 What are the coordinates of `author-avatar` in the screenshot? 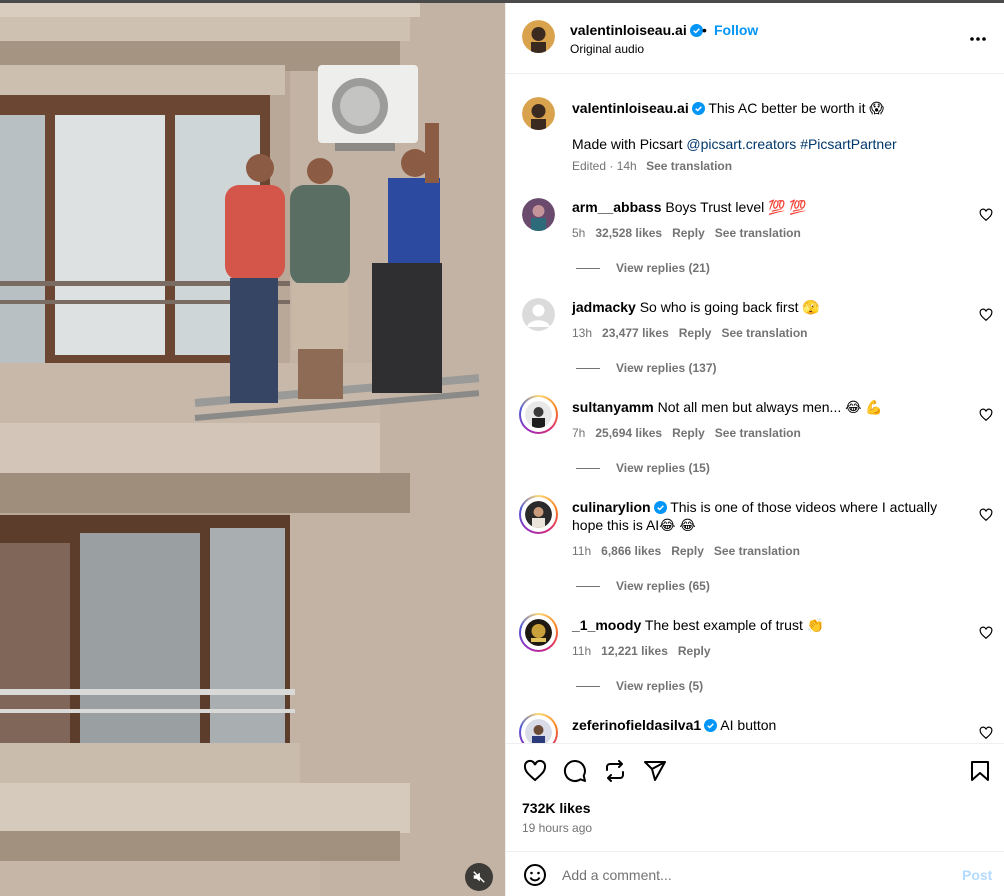 It's located at (538, 36).